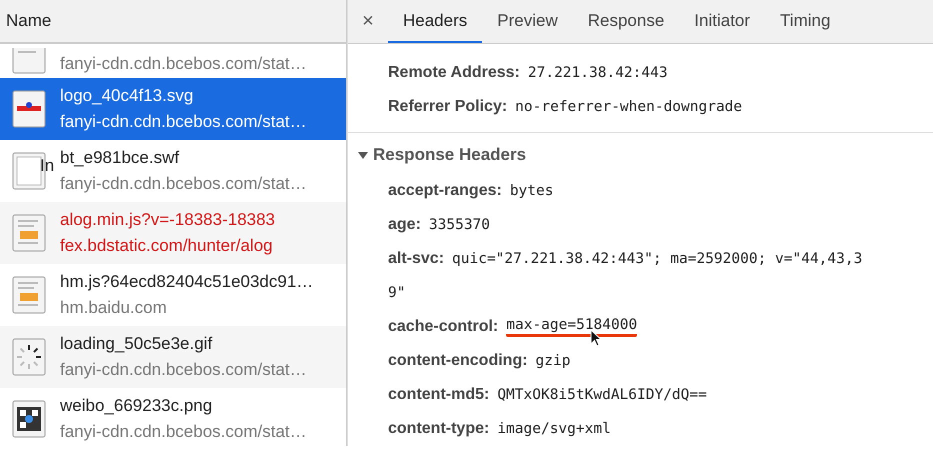 Image resolution: width=933 pixels, height=460 pixels. What do you see at coordinates (459, 225) in the screenshot?
I see `header-value: 3355370` at bounding box center [459, 225].